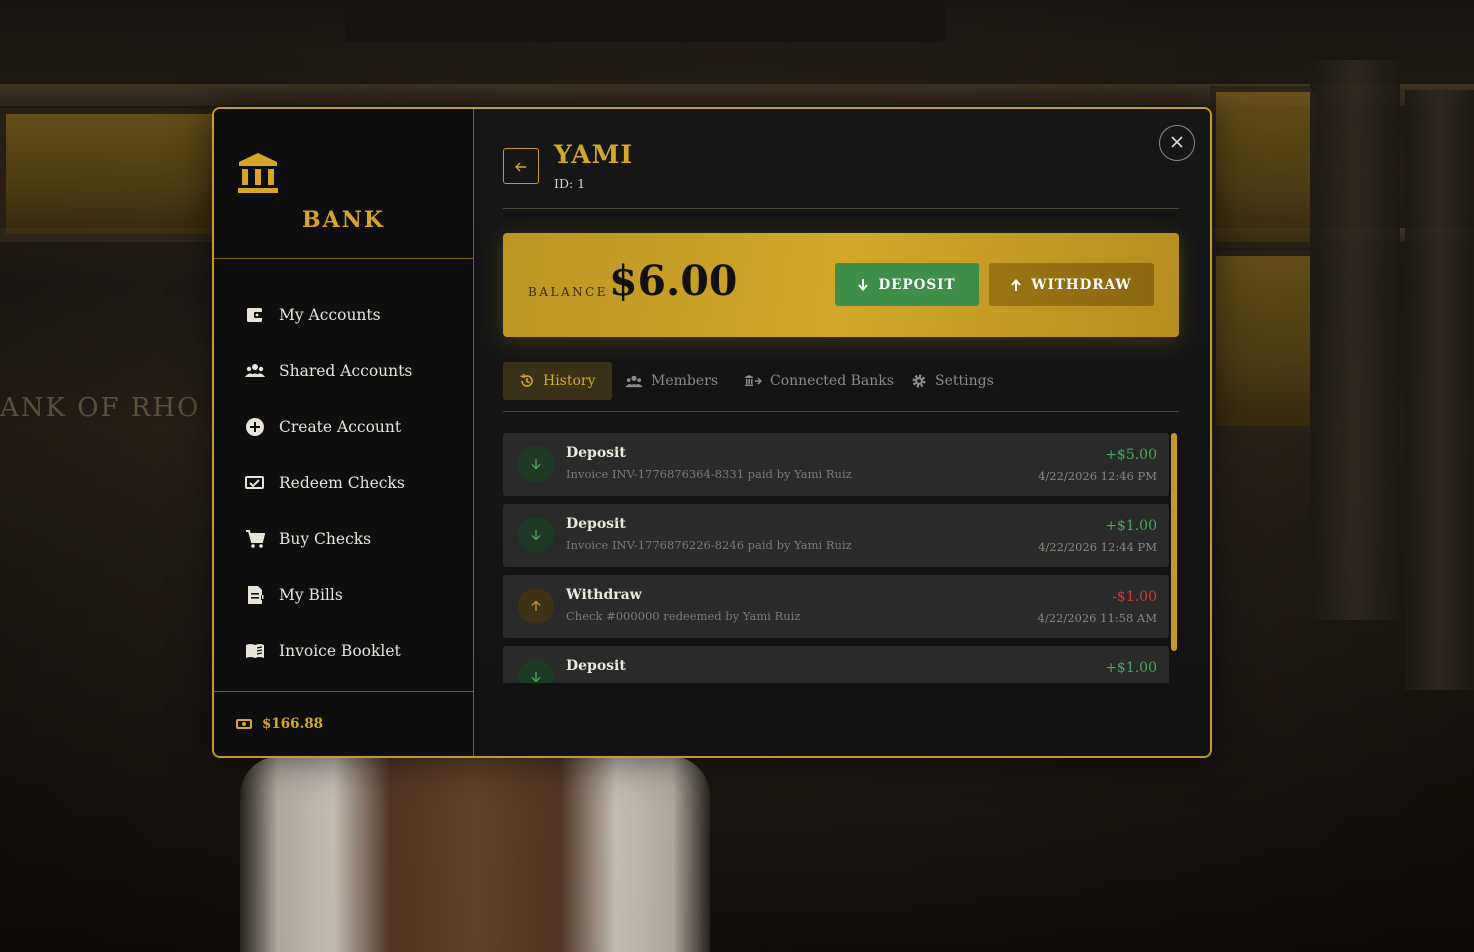 The height and width of the screenshot is (952, 1474). I want to click on withdraw-arrow-icon, so click(536, 606).